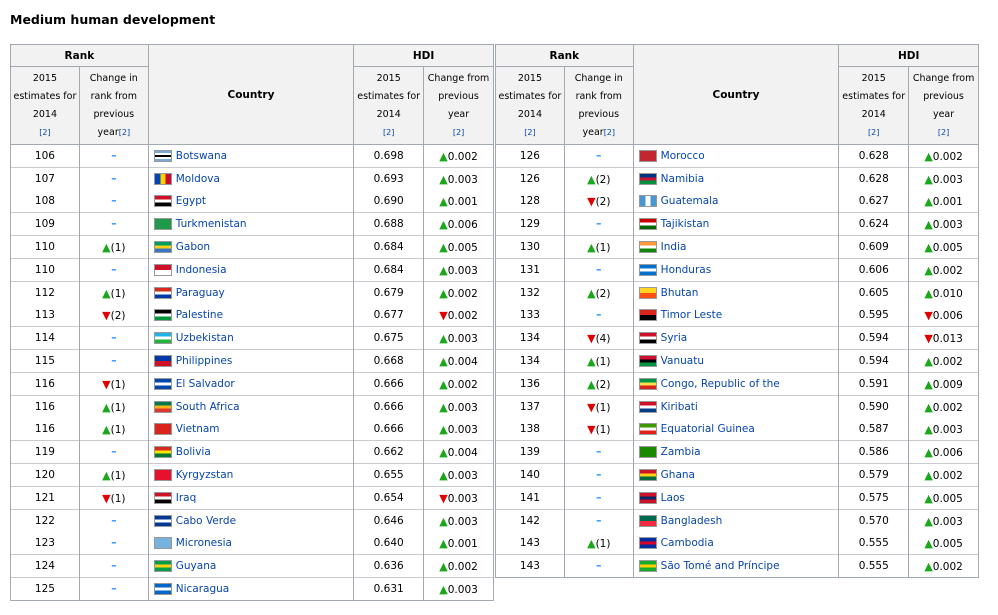  What do you see at coordinates (191, 201) in the screenshot?
I see `country-link: Egypt` at bounding box center [191, 201].